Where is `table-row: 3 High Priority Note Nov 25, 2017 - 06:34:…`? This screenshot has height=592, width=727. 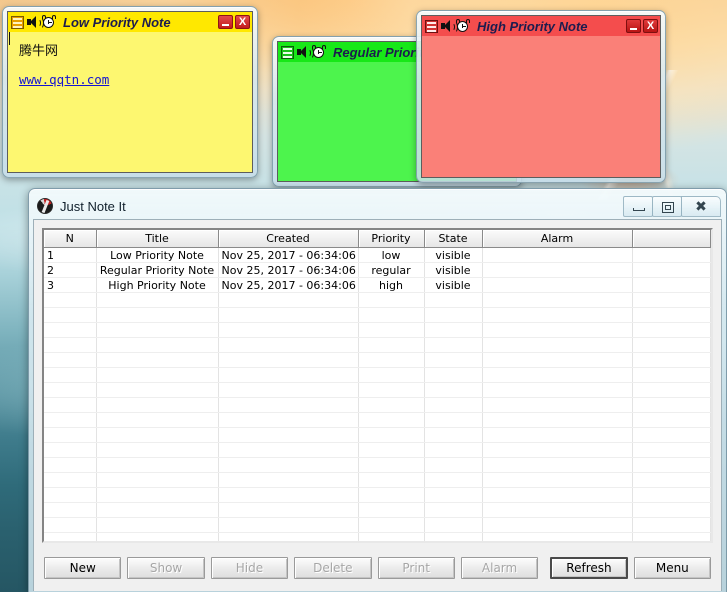 table-row: 3 High Priority Note Nov 25, 2017 - 06:34:… is located at coordinates (377, 285).